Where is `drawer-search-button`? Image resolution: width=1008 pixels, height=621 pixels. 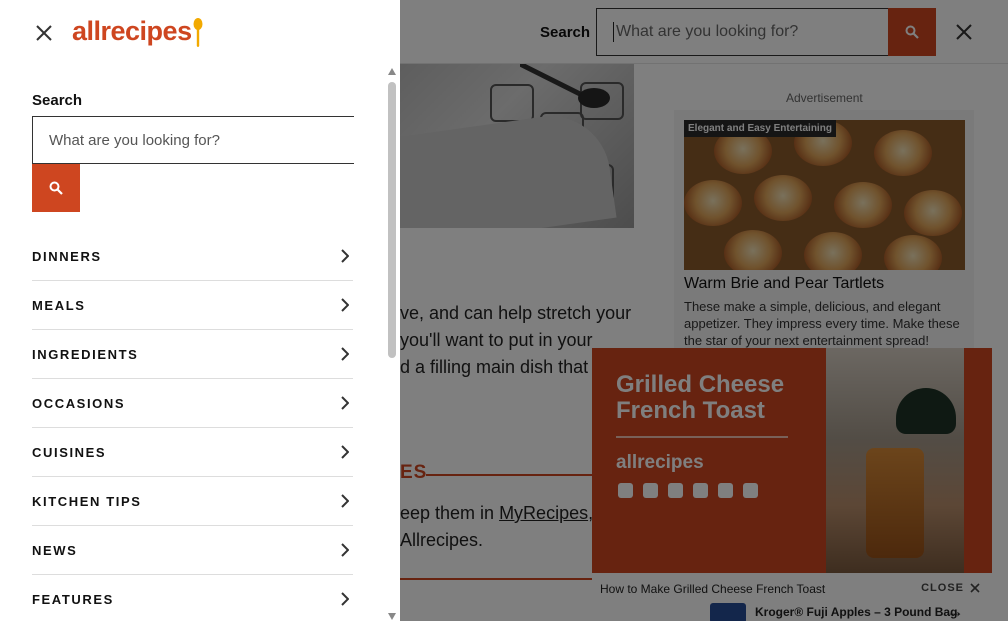
drawer-search-button is located at coordinates (56, 188).